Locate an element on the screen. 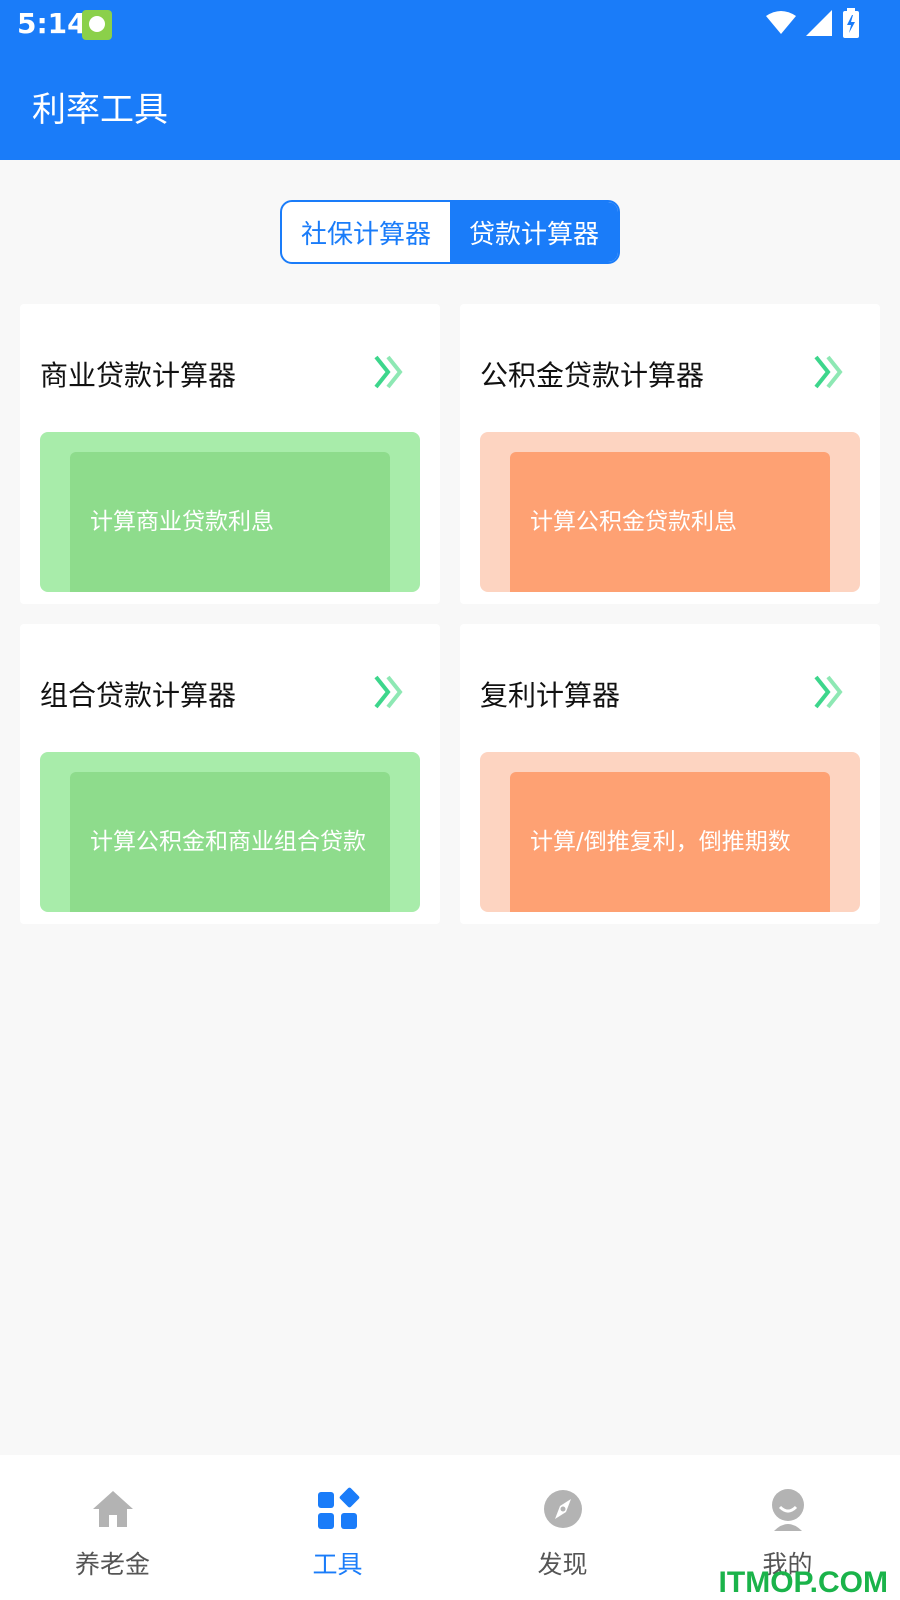  tab-pension: 养老金 is located at coordinates (112, 1527).